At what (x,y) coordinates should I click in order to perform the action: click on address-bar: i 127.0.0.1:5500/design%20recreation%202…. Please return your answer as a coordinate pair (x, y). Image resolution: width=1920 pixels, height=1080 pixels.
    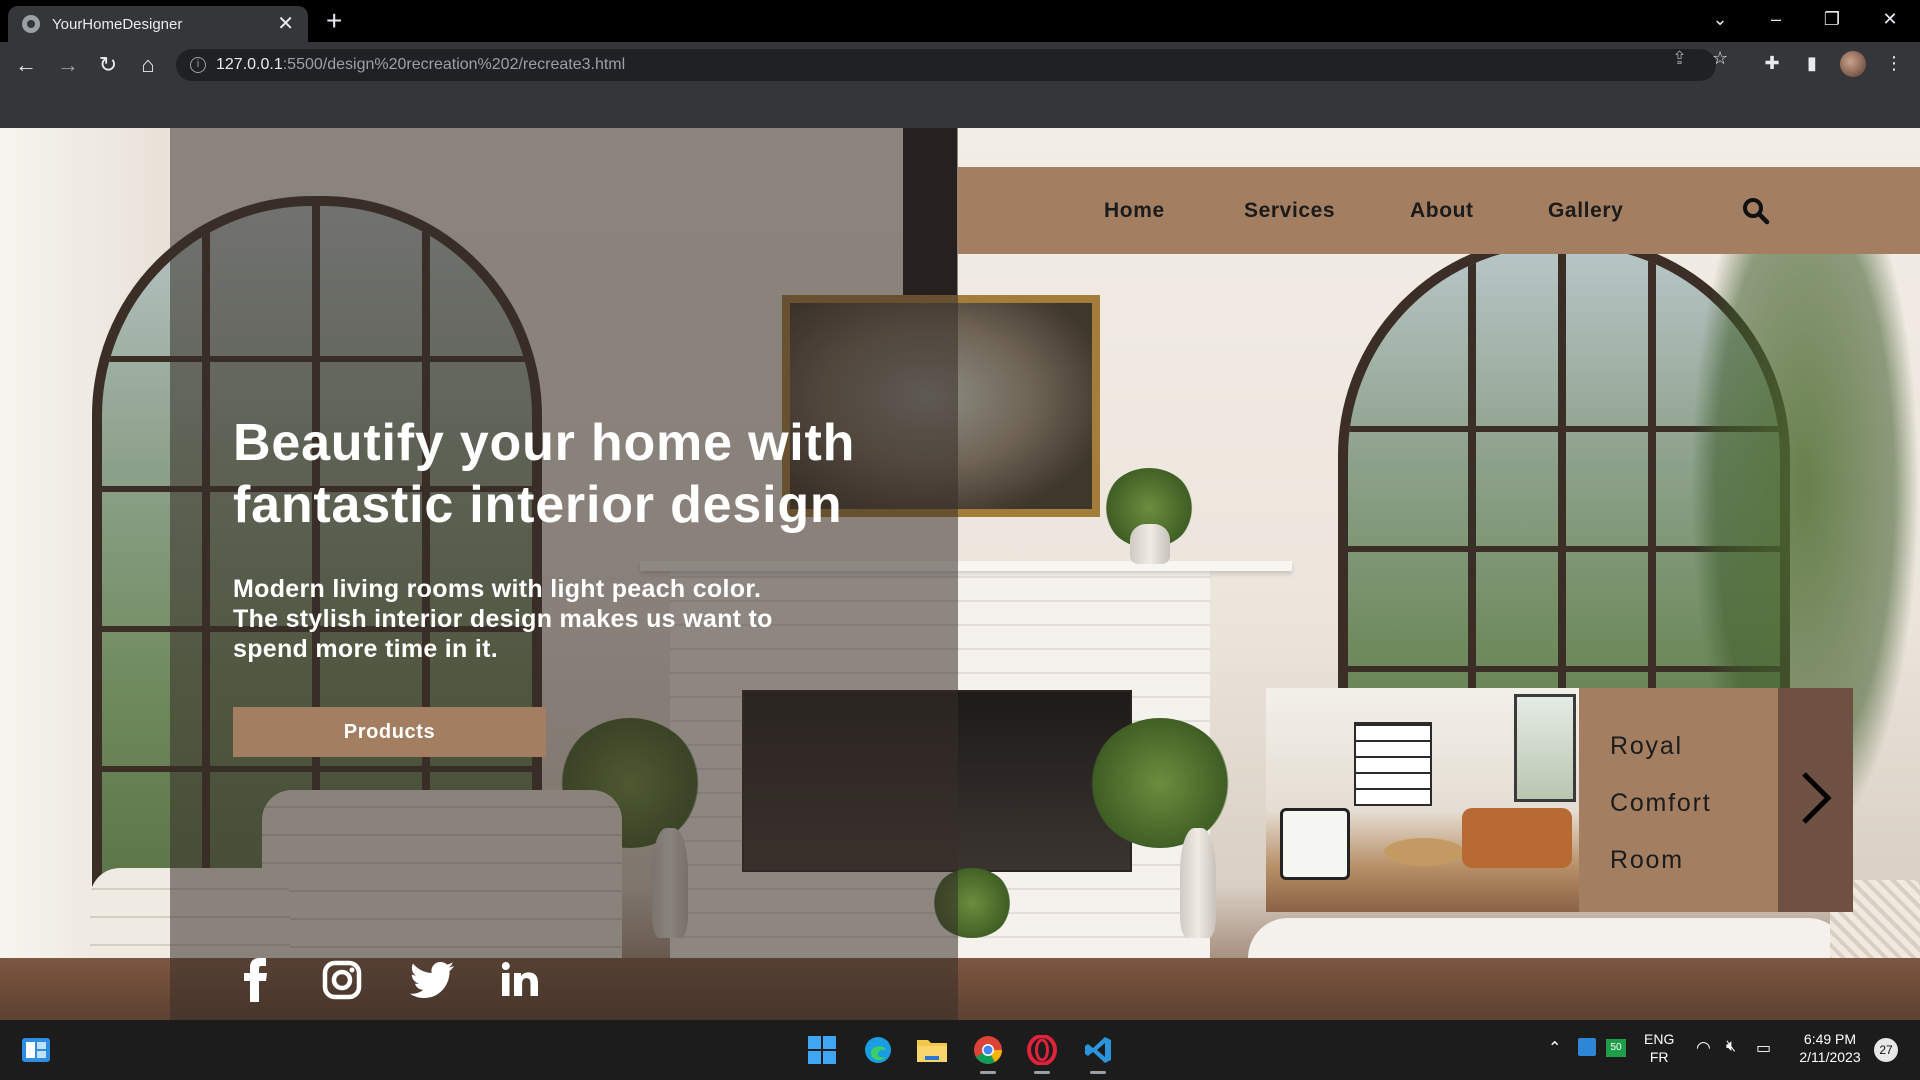
    Looking at the image, I should click on (946, 65).